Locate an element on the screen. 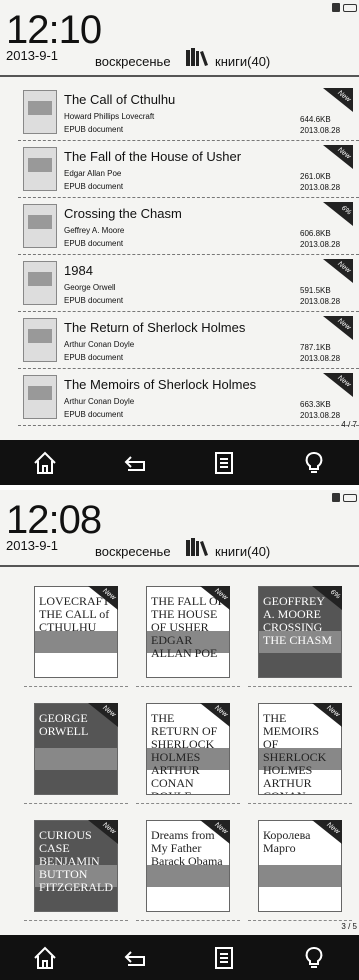 The height and width of the screenshot is (980, 359). book-author: Edgar Allan Poe is located at coordinates (93, 173).